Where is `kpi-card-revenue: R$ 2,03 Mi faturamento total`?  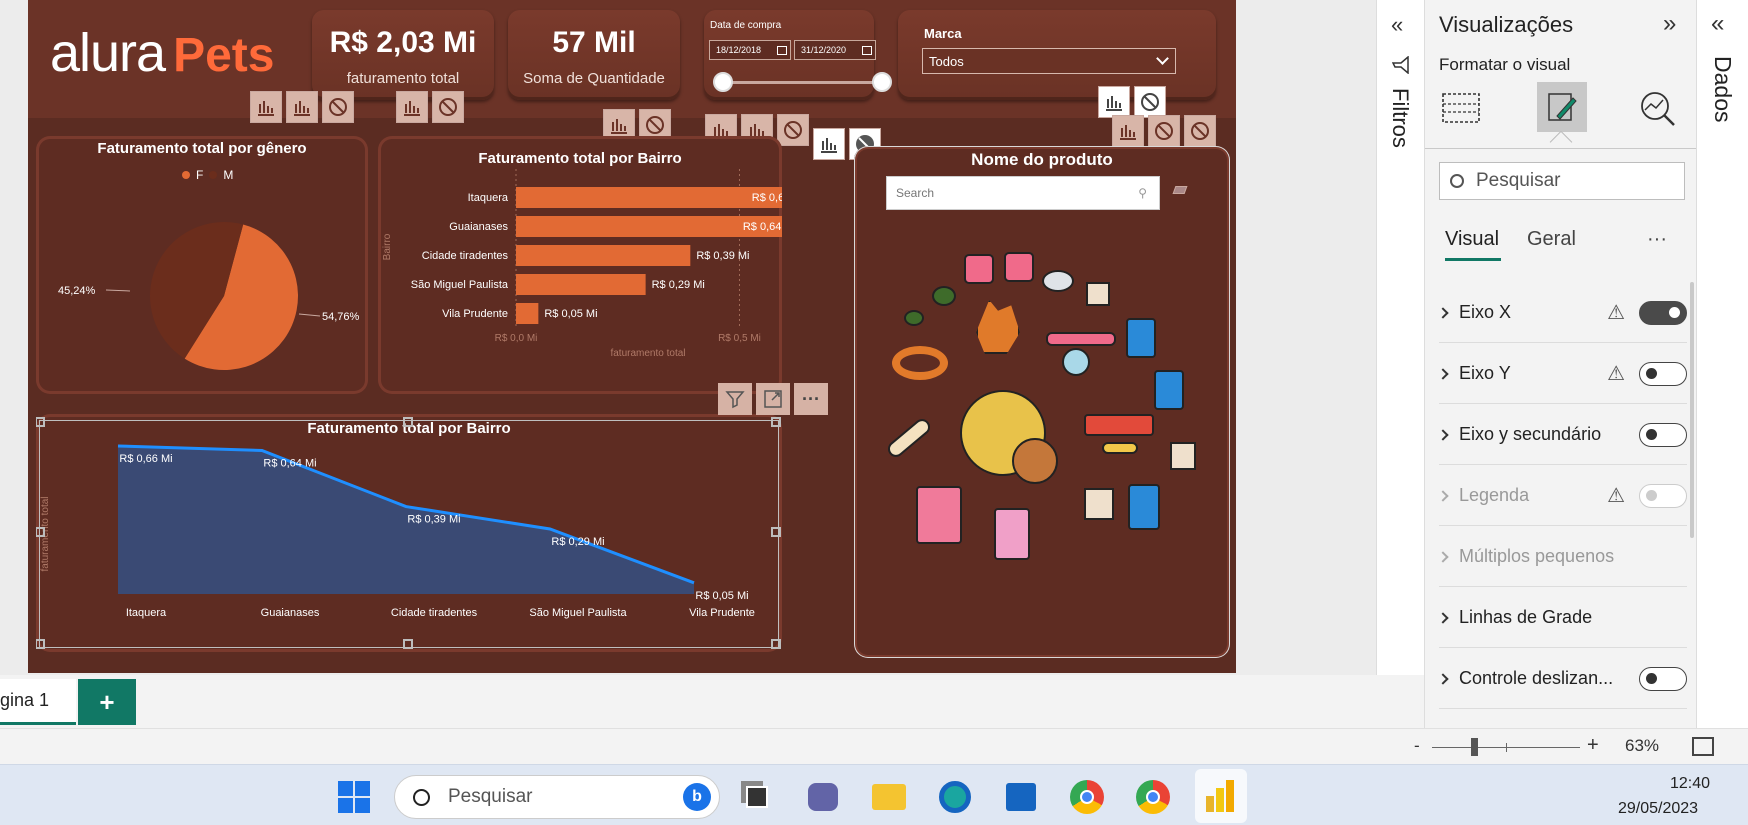 kpi-card-revenue: R$ 2,03 Mi faturamento total is located at coordinates (403, 55).